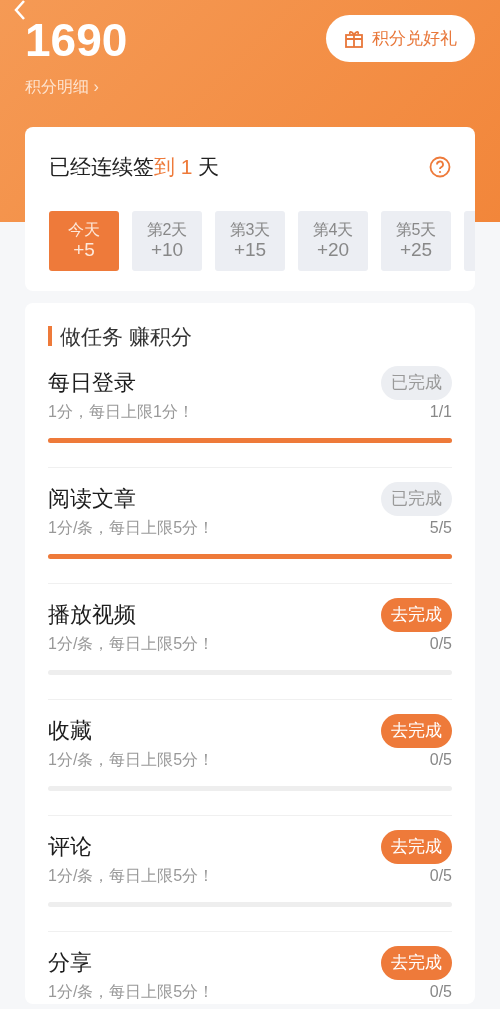 Image resolution: width=500 pixels, height=1009 pixels. Describe the element at coordinates (76, 38) in the screenshot. I see `points-total: 1690` at that location.